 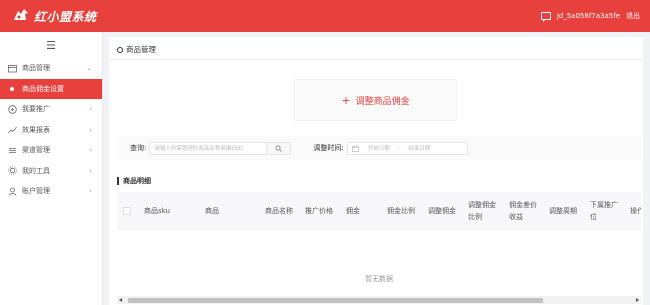 I want to click on search-input: 请输入所需管理的商品名称或编码ID, so click(x=208, y=148).